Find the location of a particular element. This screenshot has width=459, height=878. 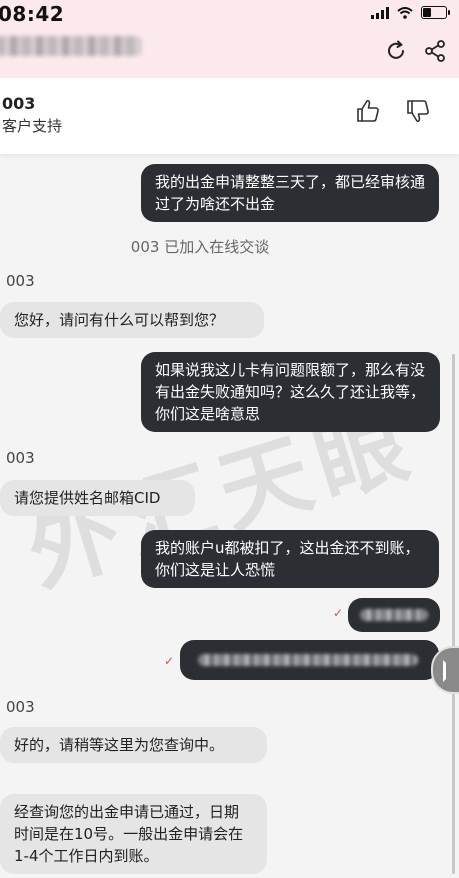

signal-icon is located at coordinates (380, 12).